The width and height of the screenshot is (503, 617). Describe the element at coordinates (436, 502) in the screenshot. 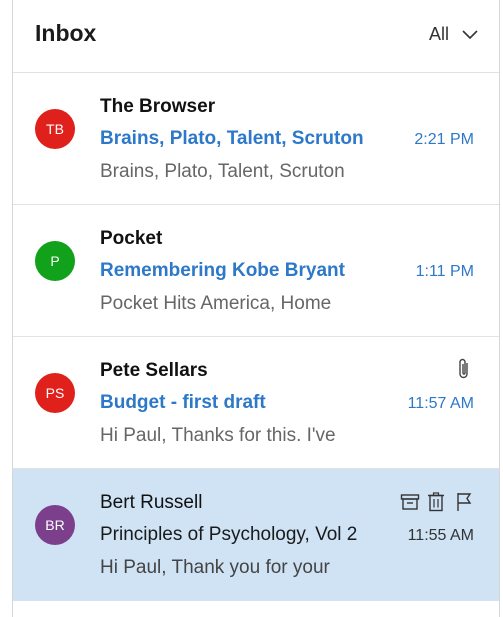

I see `delete-icon` at that location.